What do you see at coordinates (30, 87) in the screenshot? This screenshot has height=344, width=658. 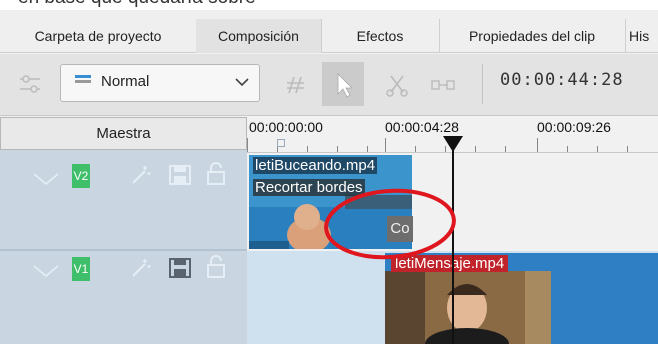 I see `track-settings-icon` at bounding box center [30, 87].